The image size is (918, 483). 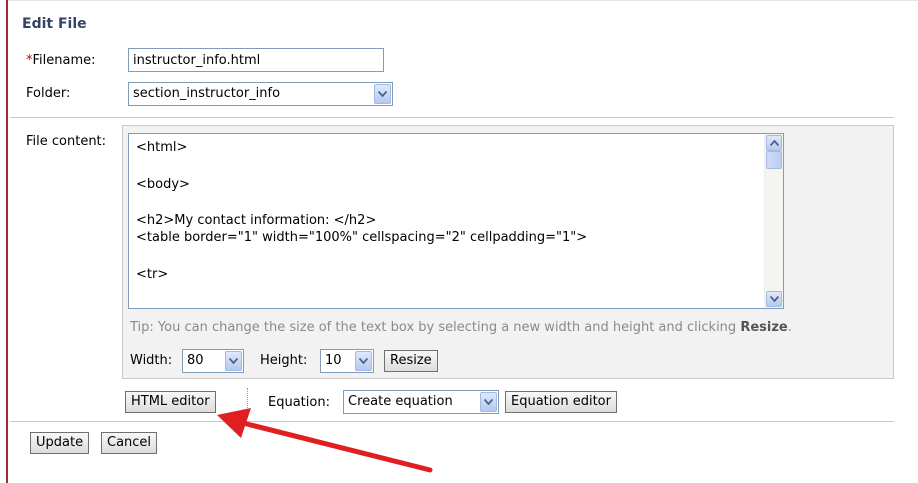 What do you see at coordinates (7, 241) in the screenshot?
I see `left-accent-rule` at bounding box center [7, 241].